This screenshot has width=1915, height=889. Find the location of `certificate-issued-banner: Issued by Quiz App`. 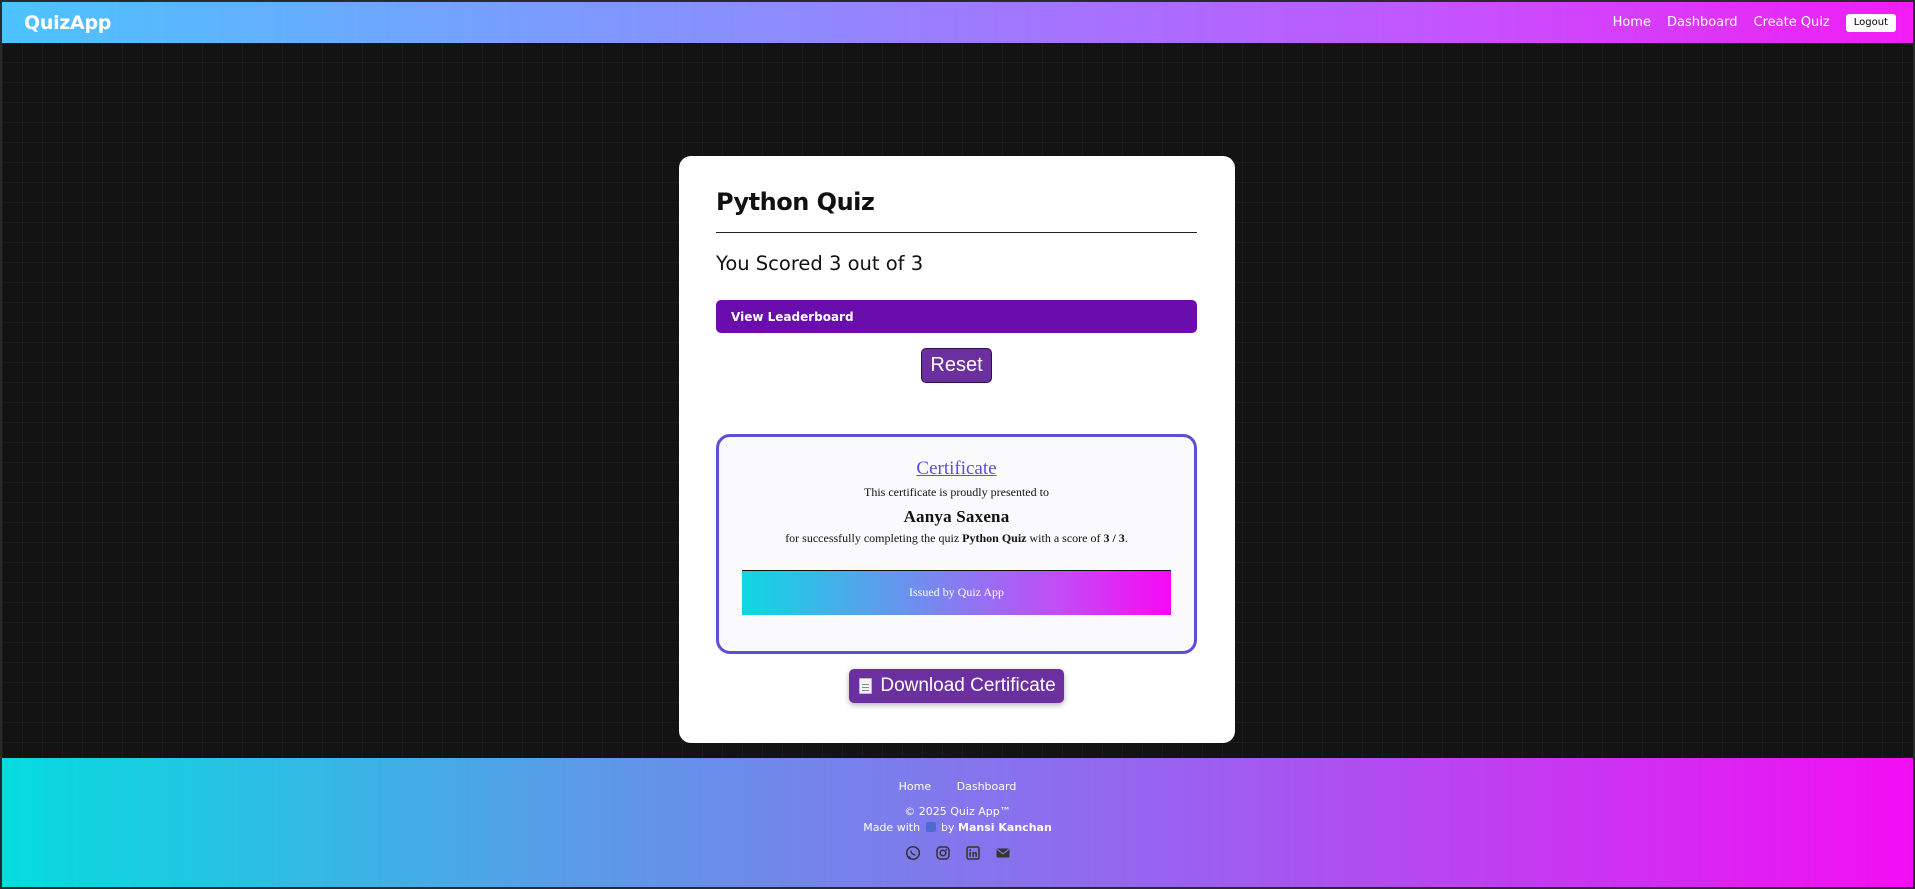

certificate-issued-banner: Issued by Quiz App is located at coordinates (956, 592).